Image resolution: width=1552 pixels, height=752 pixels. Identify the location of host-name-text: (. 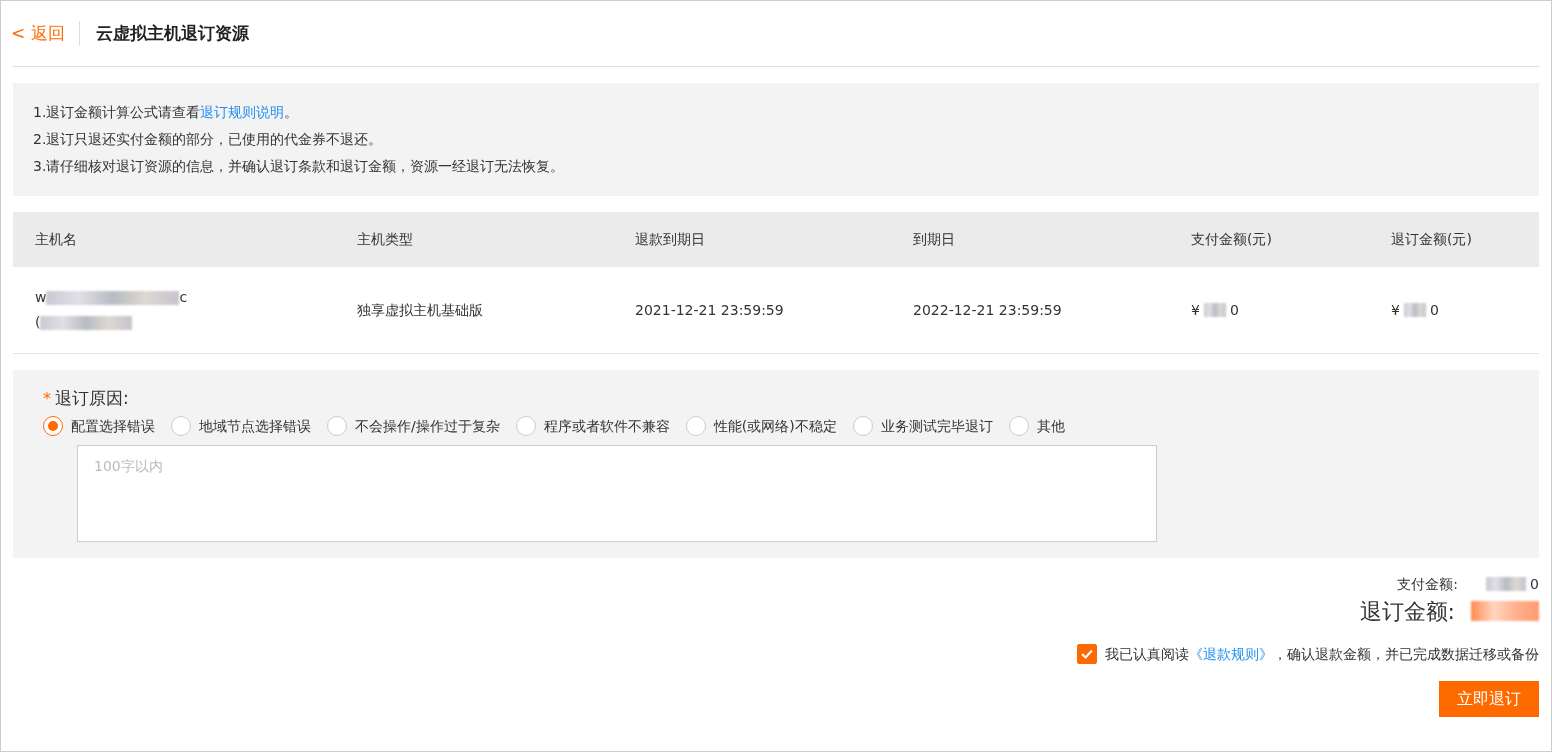
(38, 322).